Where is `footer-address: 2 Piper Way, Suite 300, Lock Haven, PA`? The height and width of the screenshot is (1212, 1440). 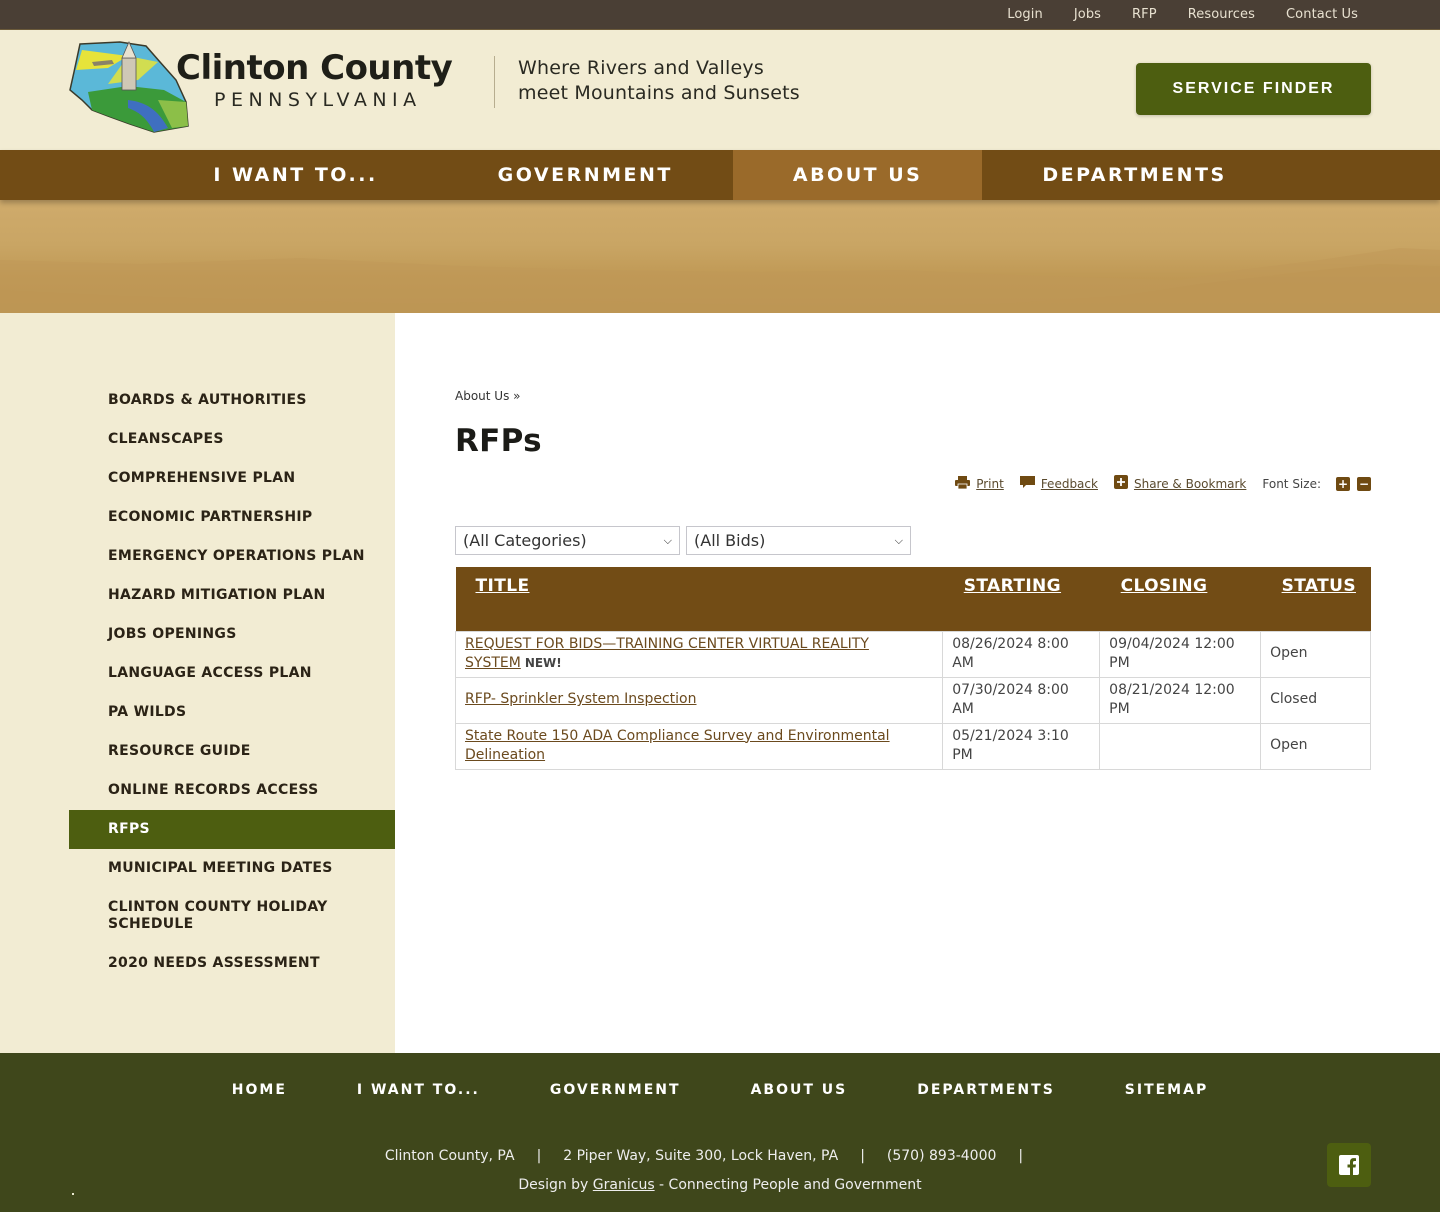
footer-address: 2 Piper Way, Suite 300, Lock Haven, PA is located at coordinates (701, 1156).